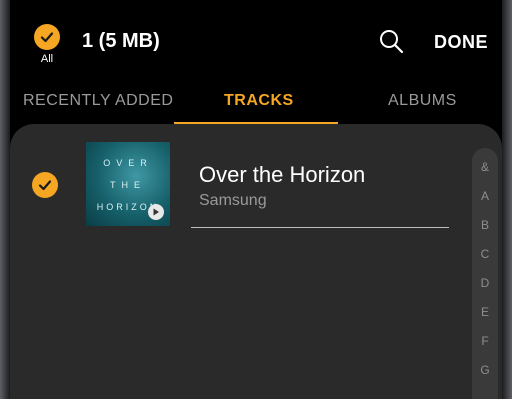  I want to click on tab-albums: ALBUMS, so click(422, 101).